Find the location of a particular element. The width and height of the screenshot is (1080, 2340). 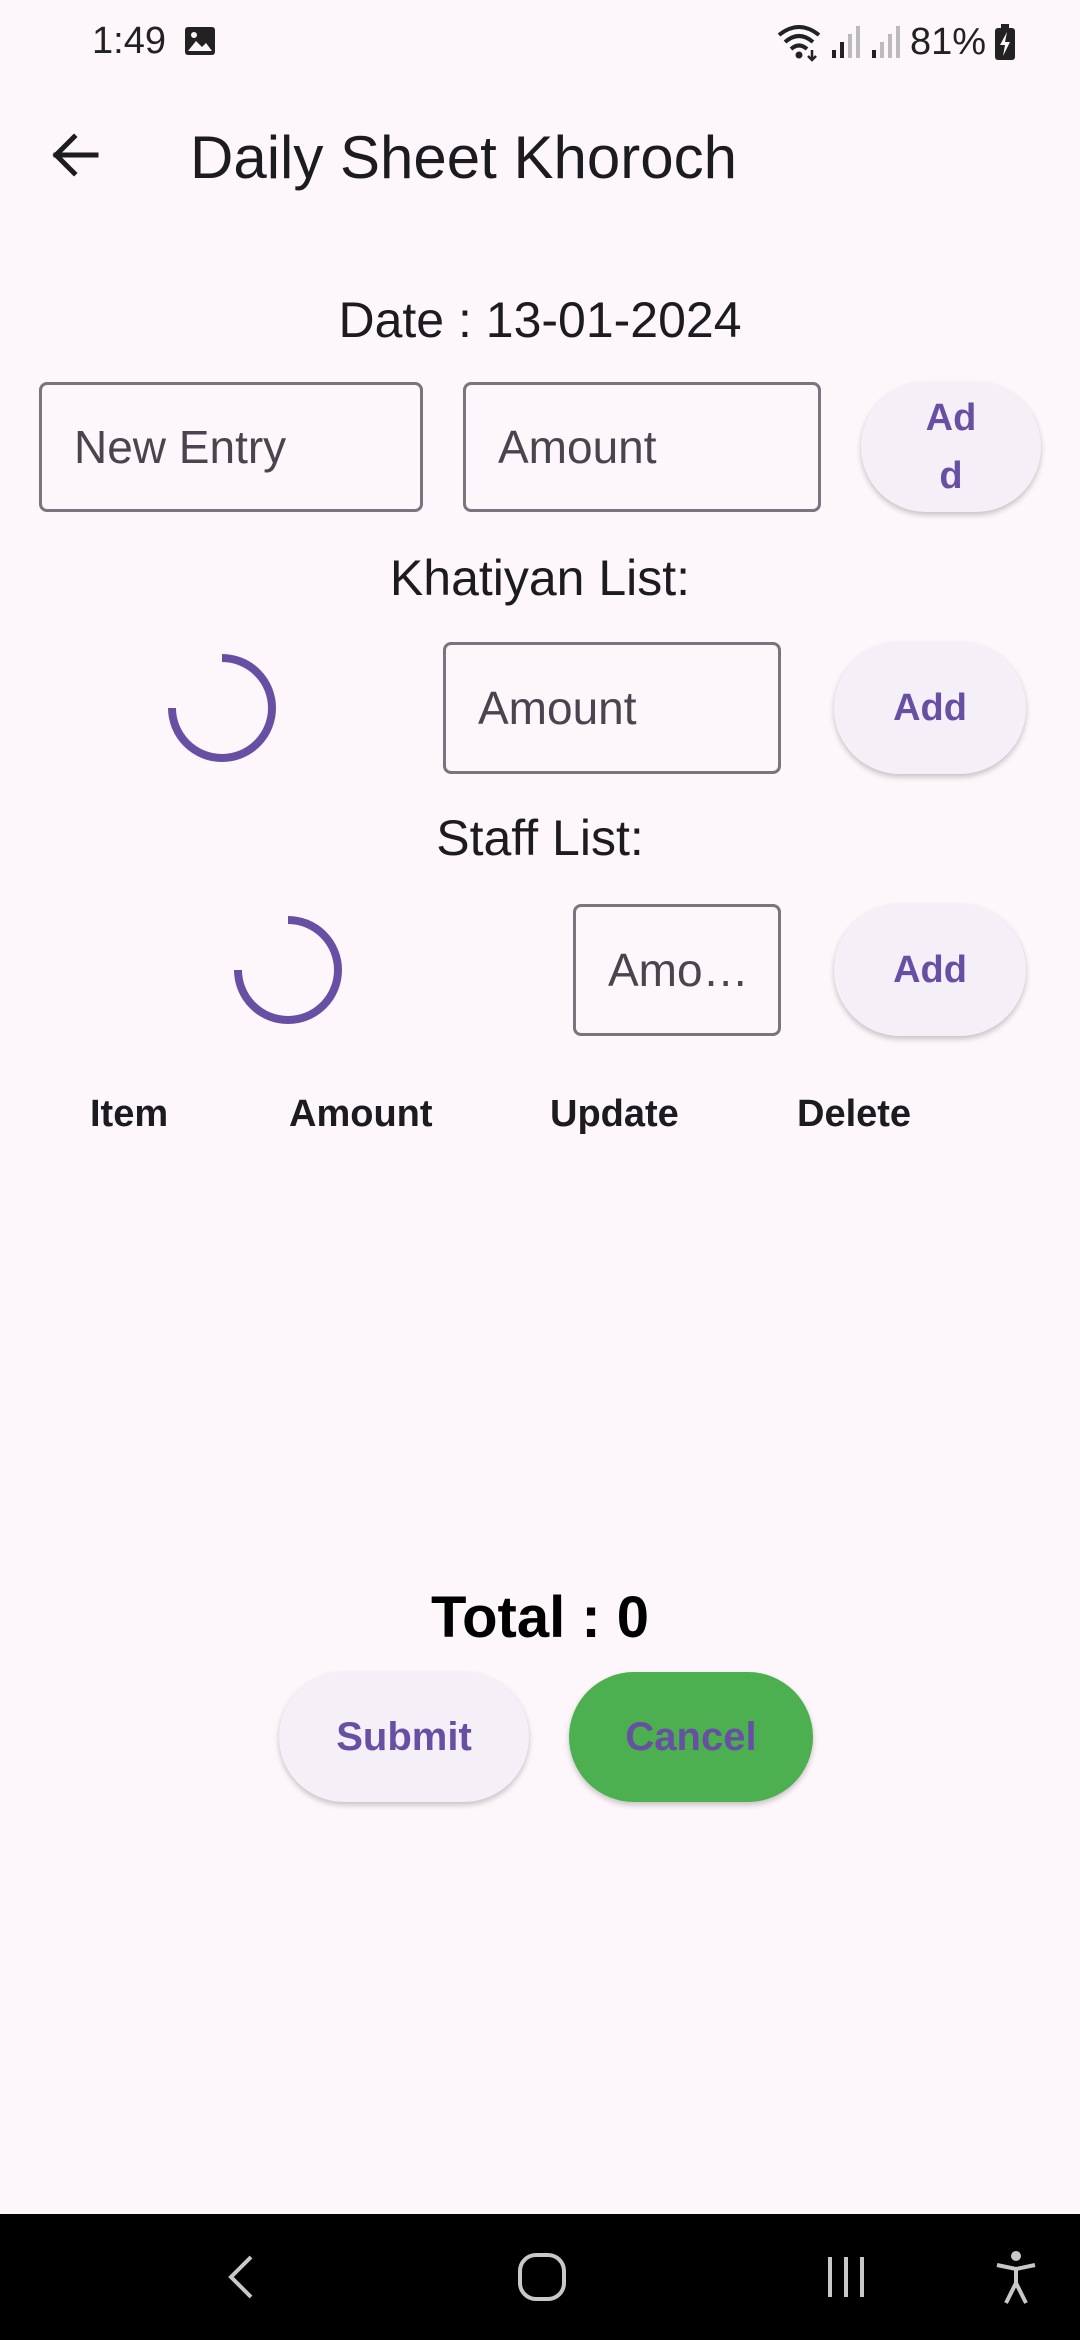

battery-percent: 81% is located at coordinates (947, 41).